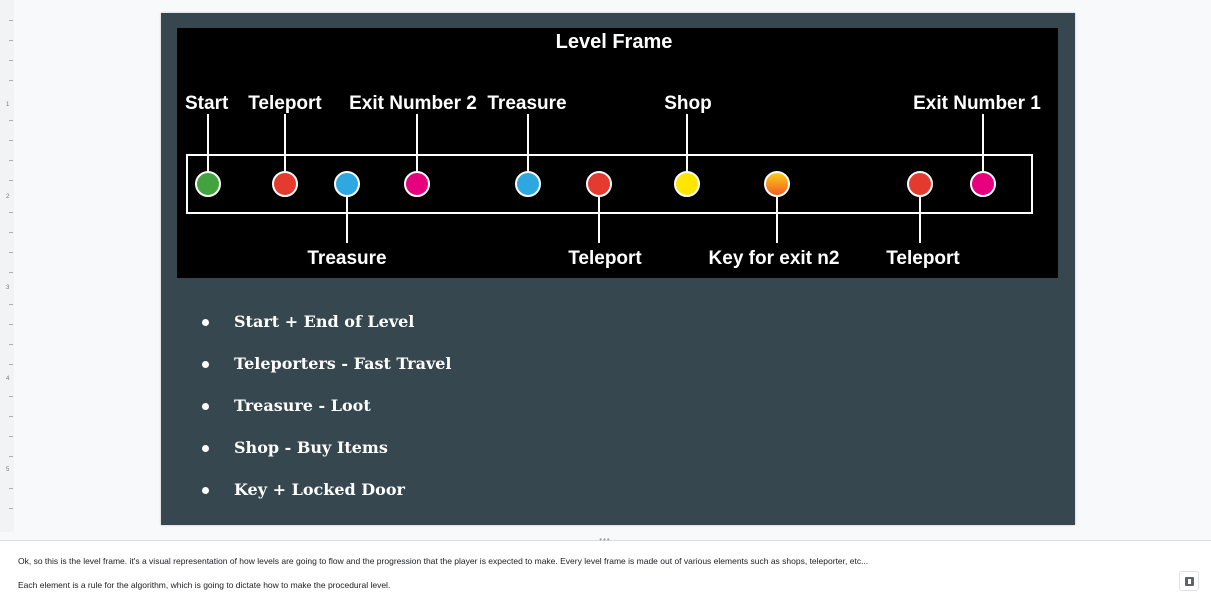 This screenshot has height=597, width=1211. What do you see at coordinates (417, 184) in the screenshot?
I see `exit-2-node` at bounding box center [417, 184].